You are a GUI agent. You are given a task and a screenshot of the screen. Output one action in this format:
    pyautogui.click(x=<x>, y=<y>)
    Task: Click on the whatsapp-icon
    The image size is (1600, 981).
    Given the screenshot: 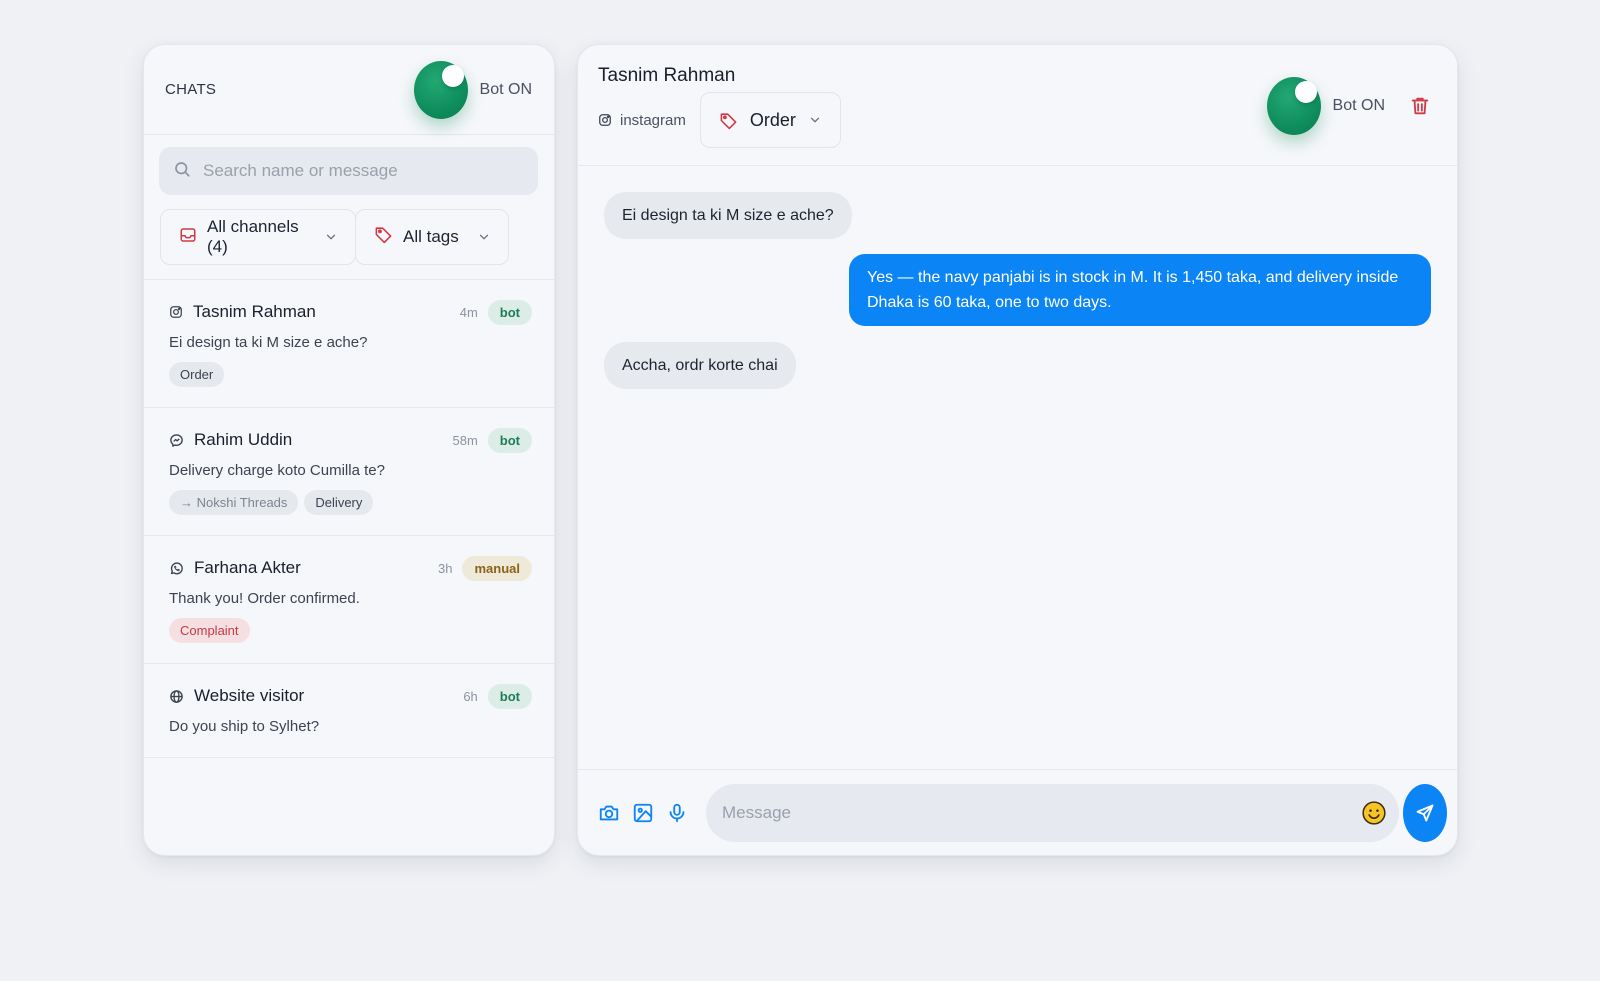 What is the action you would take?
    pyautogui.click(x=176, y=568)
    